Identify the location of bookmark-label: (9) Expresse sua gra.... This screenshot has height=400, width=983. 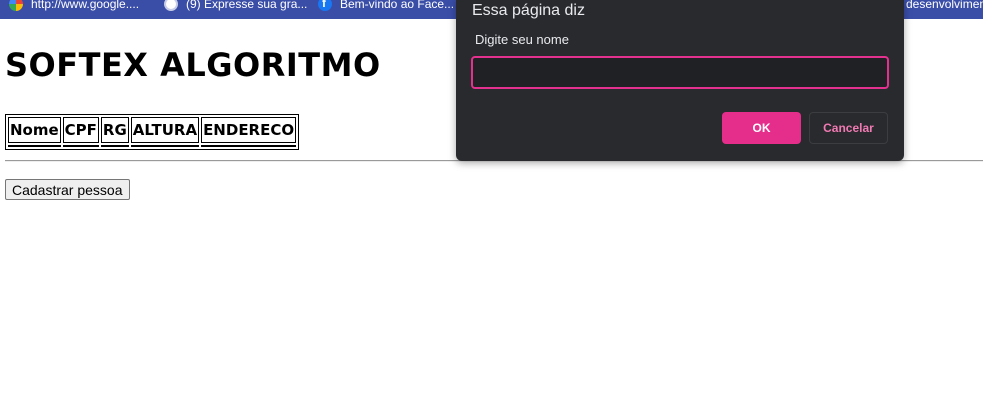
(247, 5).